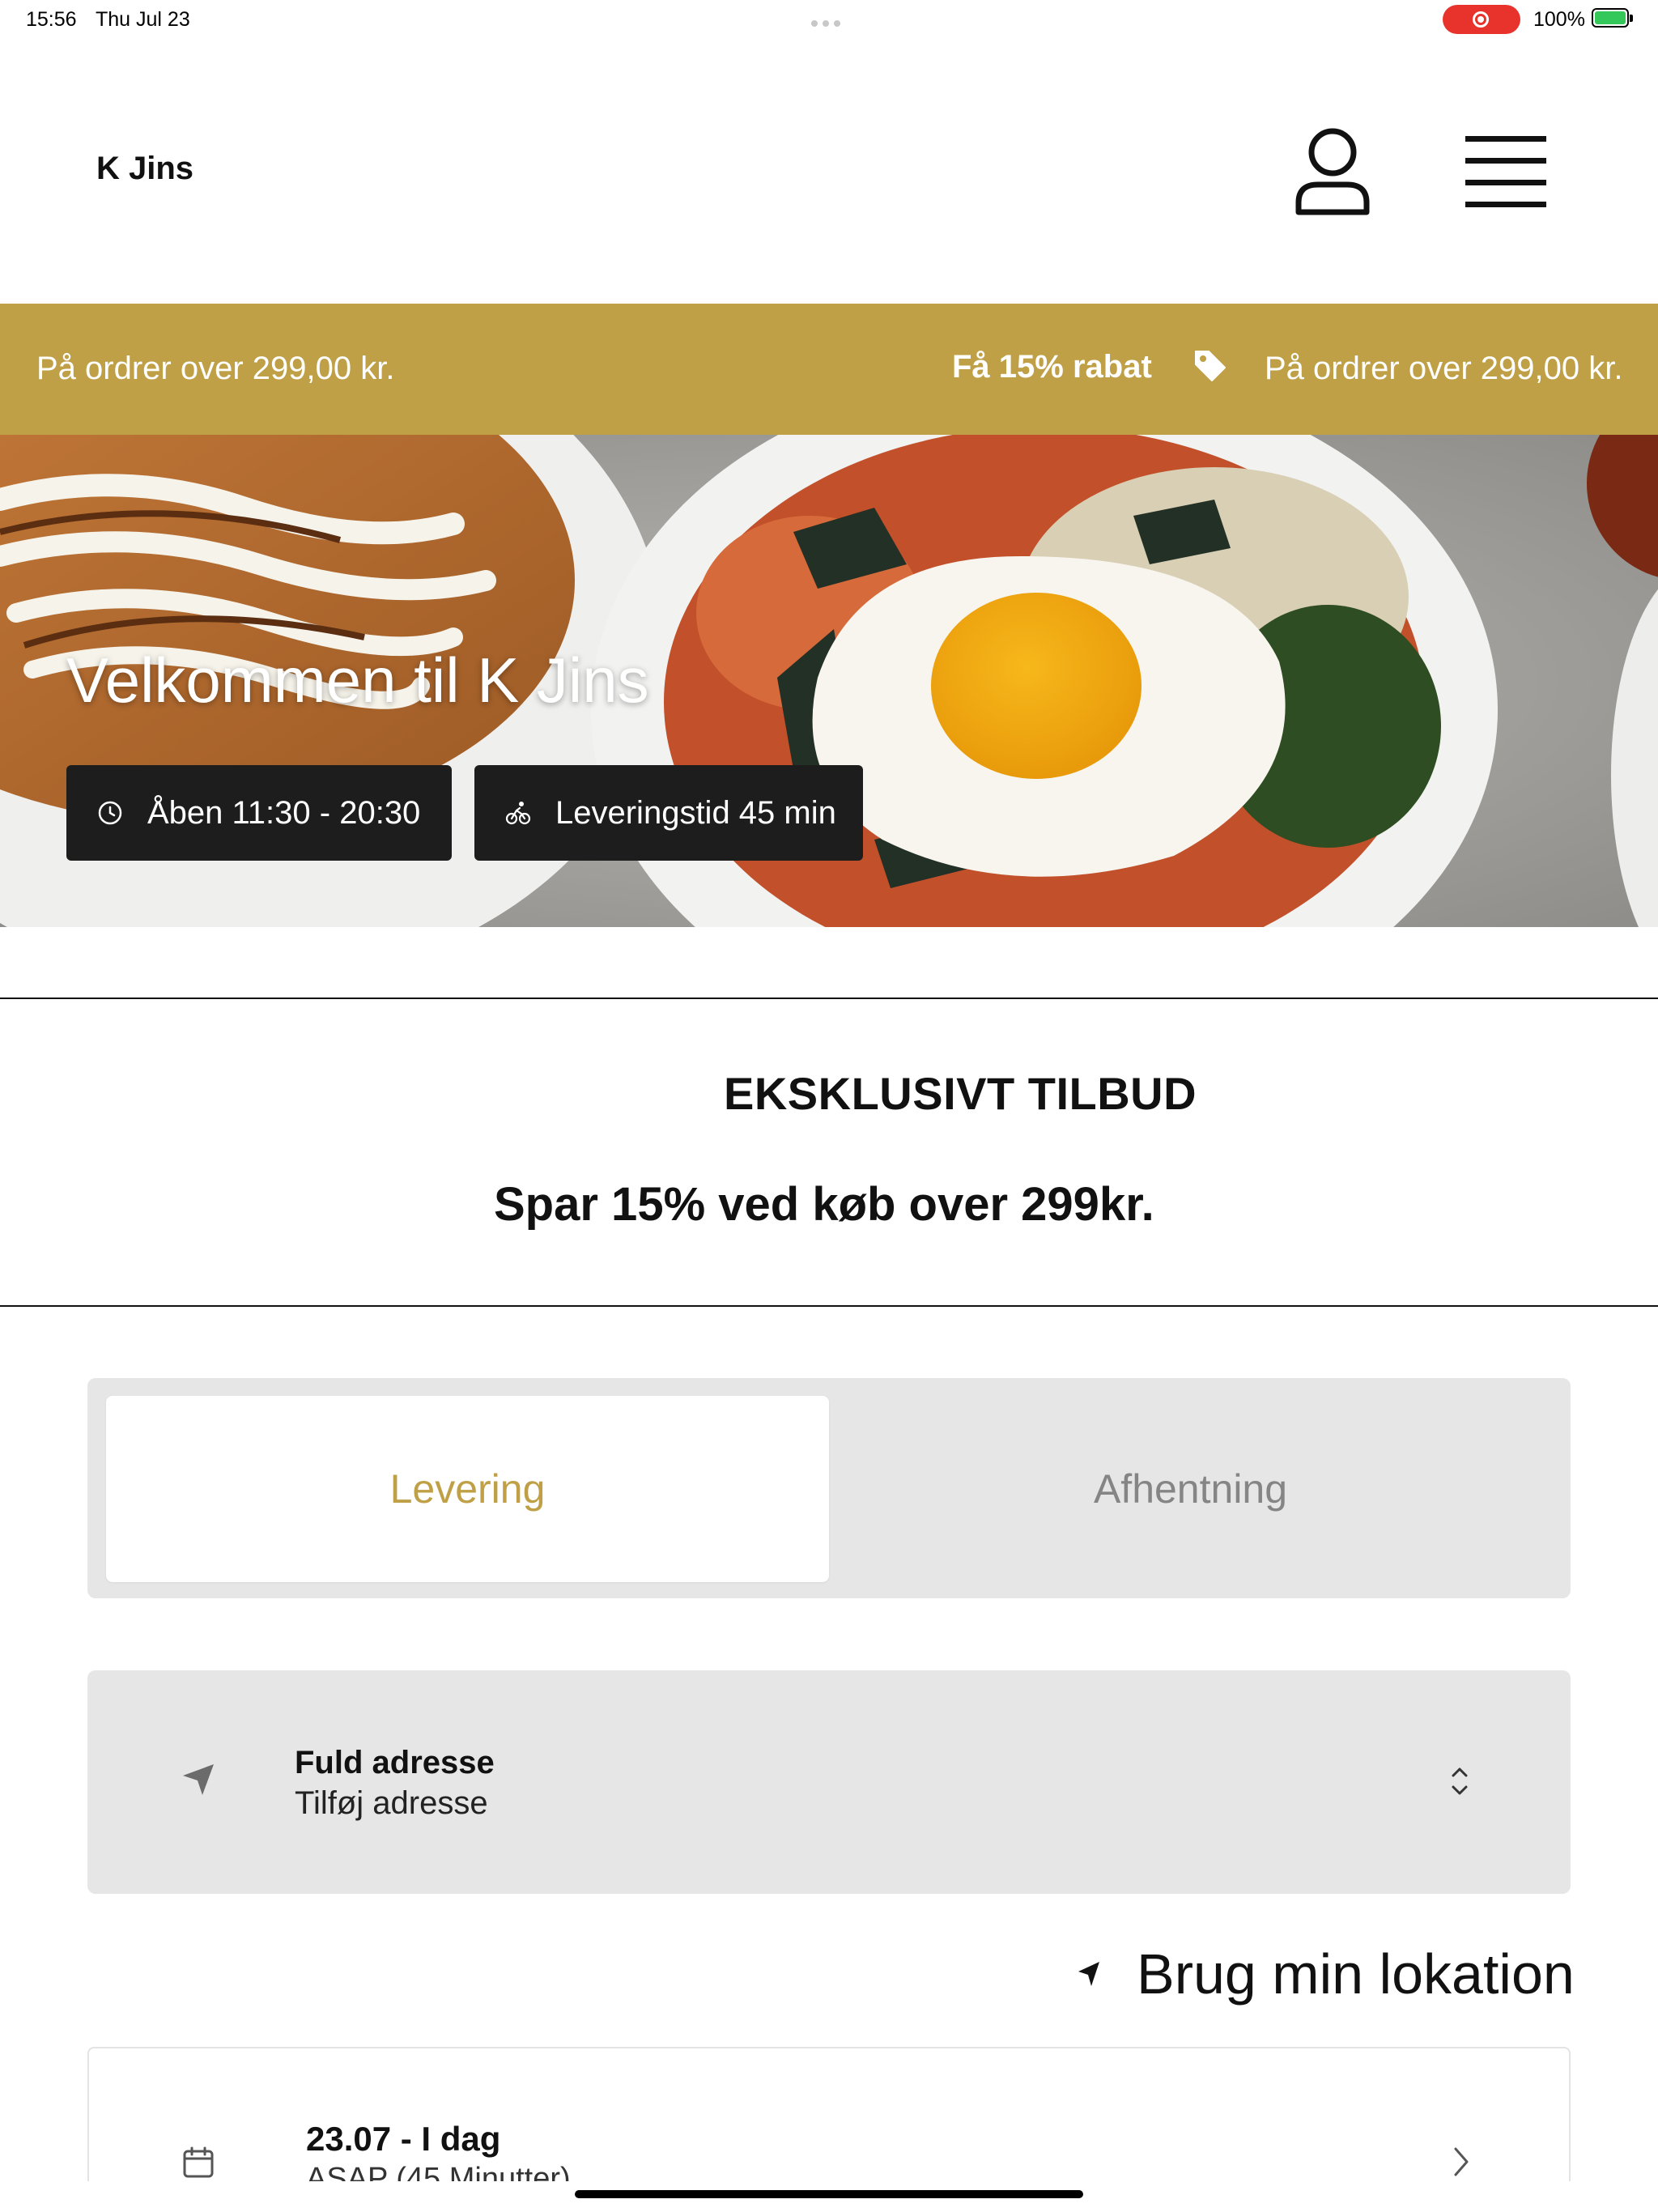 Image resolution: width=1658 pixels, height=2212 pixels. I want to click on clock-icon, so click(110, 813).